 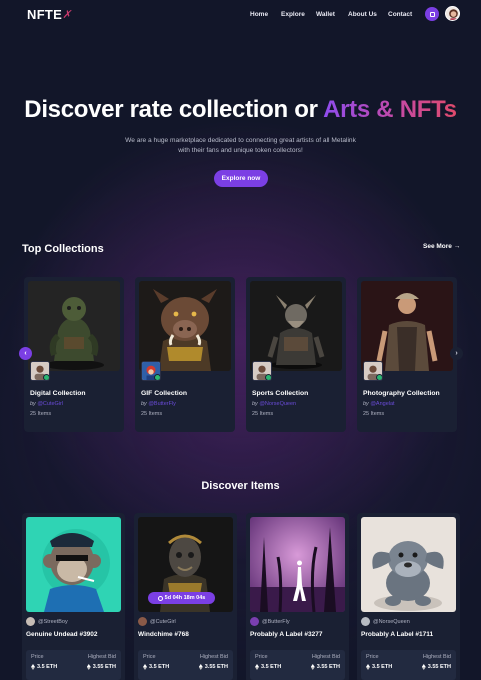 I want to click on nav-home: Home, so click(x=259, y=14).